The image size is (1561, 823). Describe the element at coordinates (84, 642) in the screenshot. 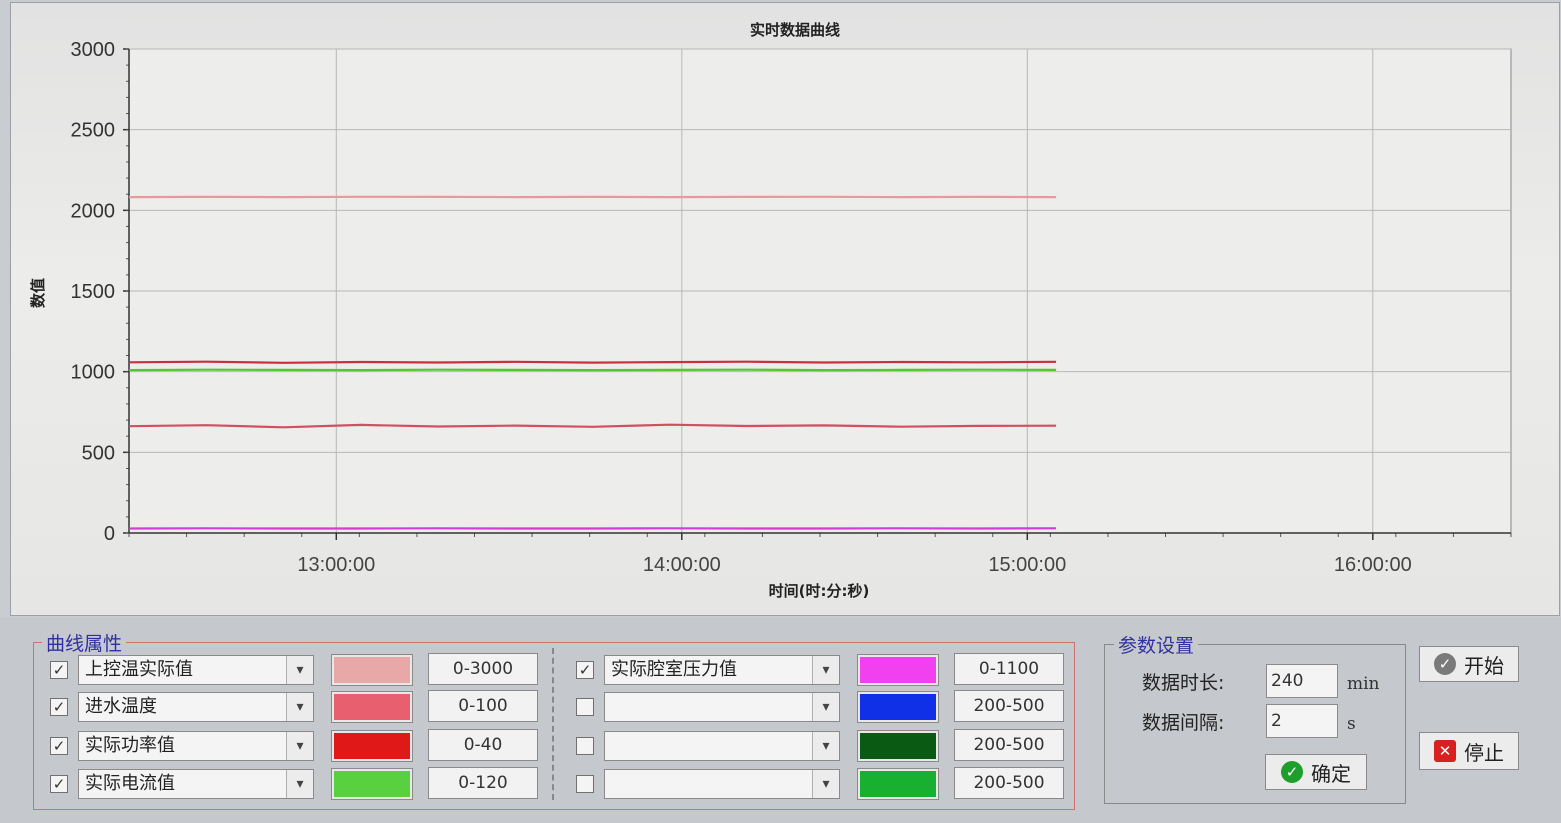

I see `curve-props-title: 曲线属性` at that location.